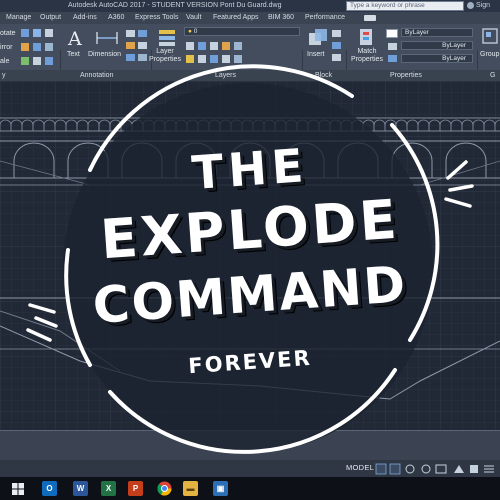 Image resolution: width=500 pixels, height=500 pixels. What do you see at coordinates (242, 31) in the screenshot?
I see `layer-dropdown: ● 0` at bounding box center [242, 31].